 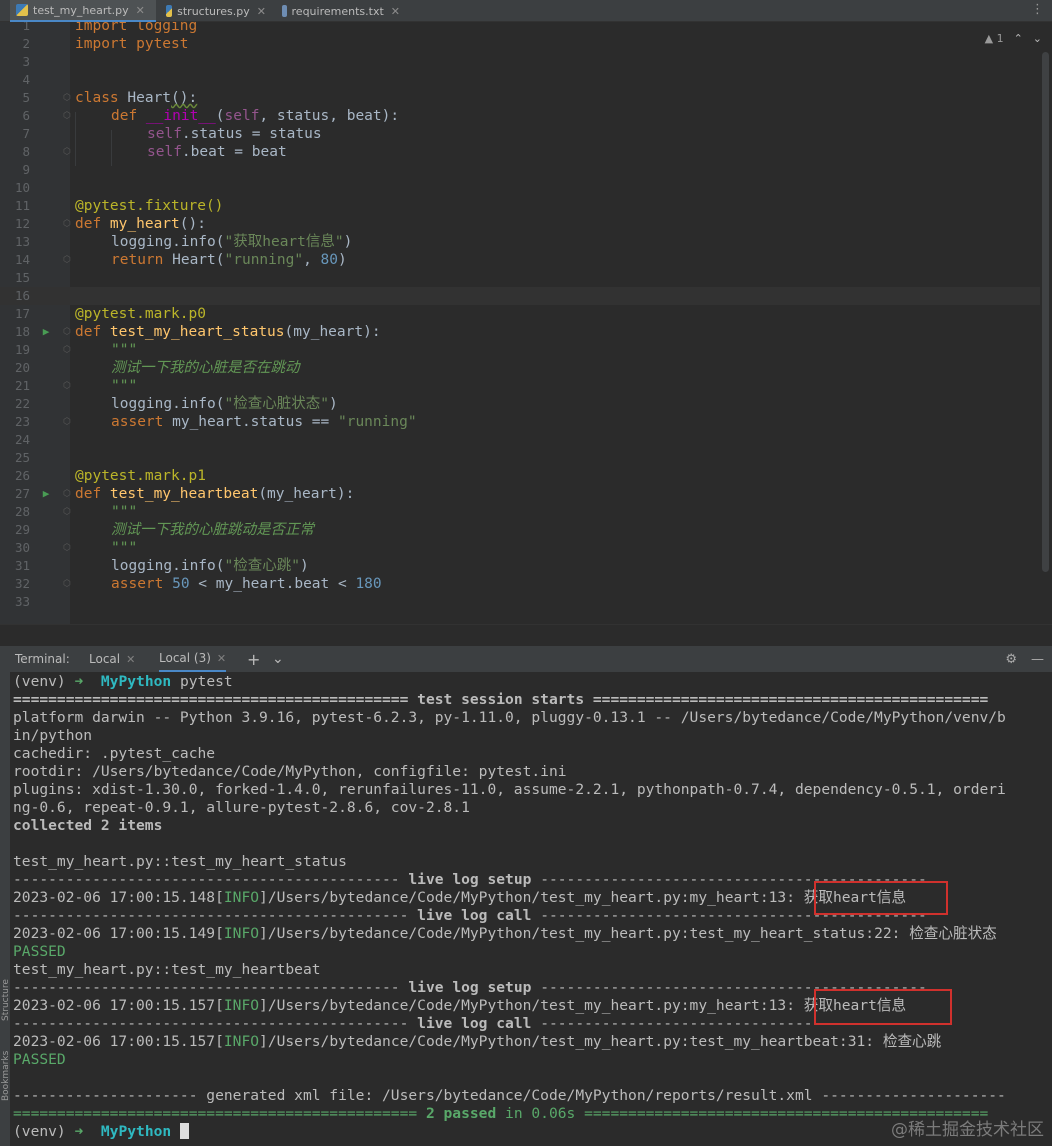 What do you see at coordinates (520, 440) in the screenshot?
I see `code-line: 24` at bounding box center [520, 440].